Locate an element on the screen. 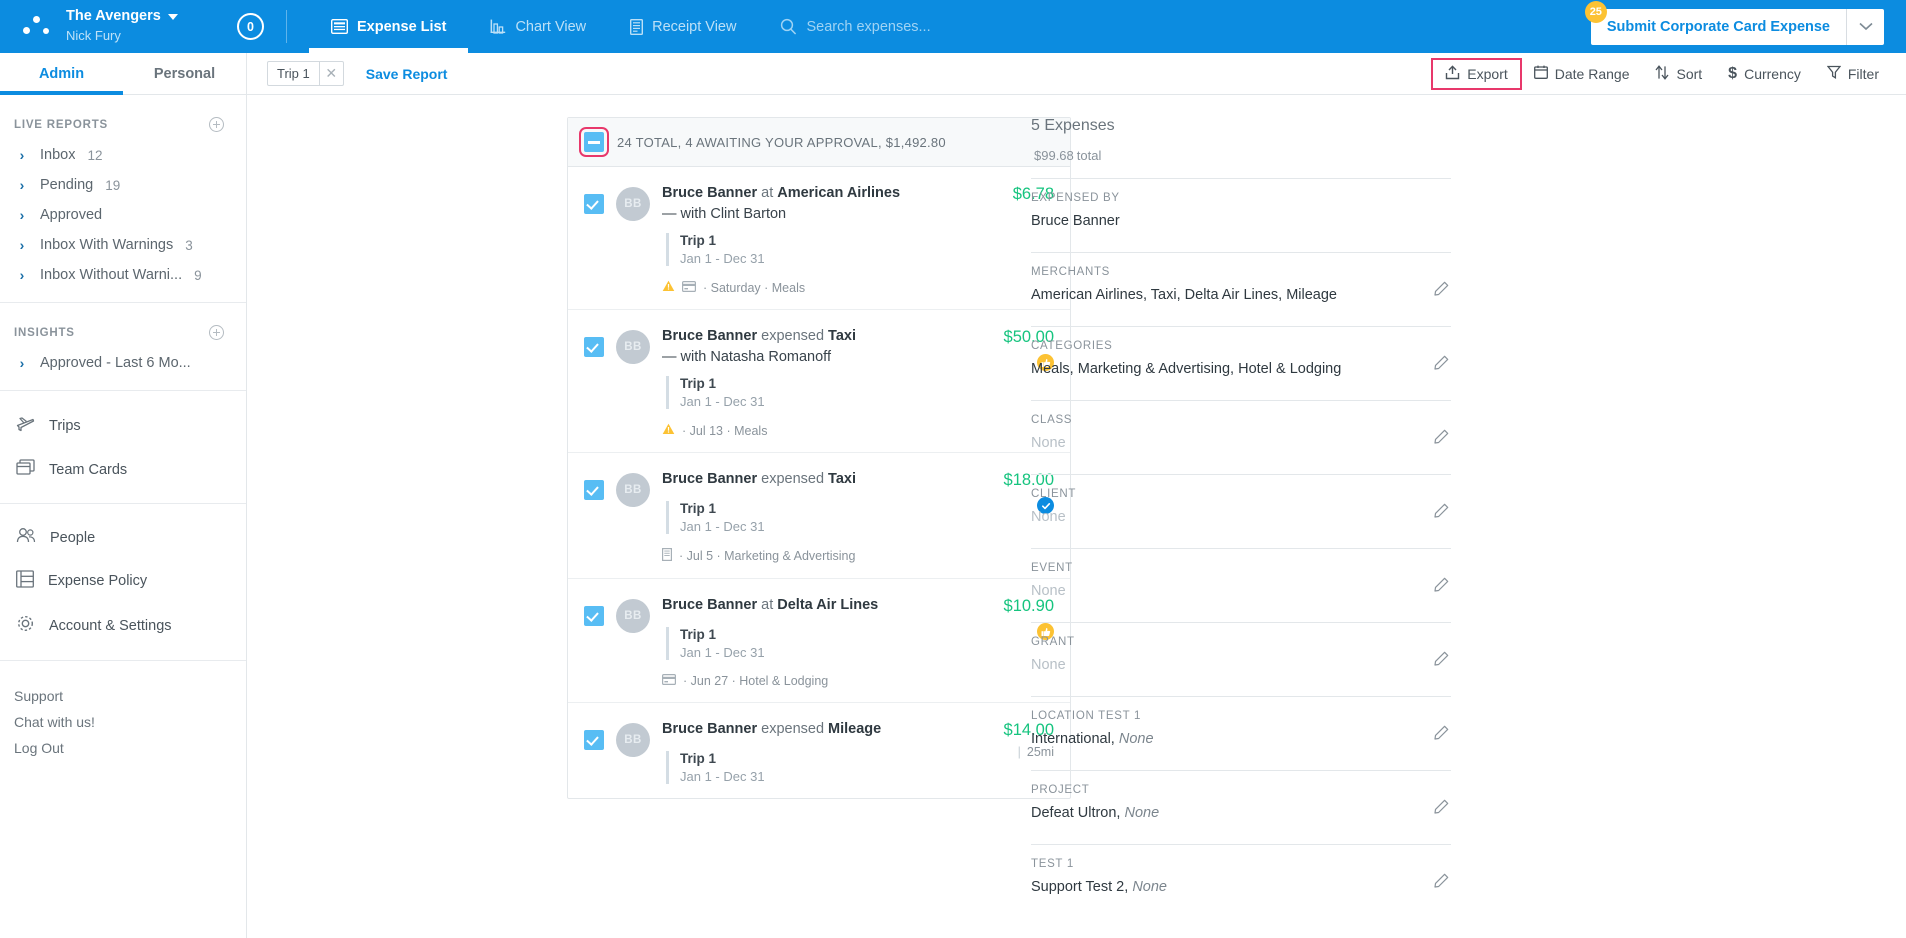 This screenshot has height=938, width=1906. submit-dropdown-caret is located at coordinates (1865, 26).